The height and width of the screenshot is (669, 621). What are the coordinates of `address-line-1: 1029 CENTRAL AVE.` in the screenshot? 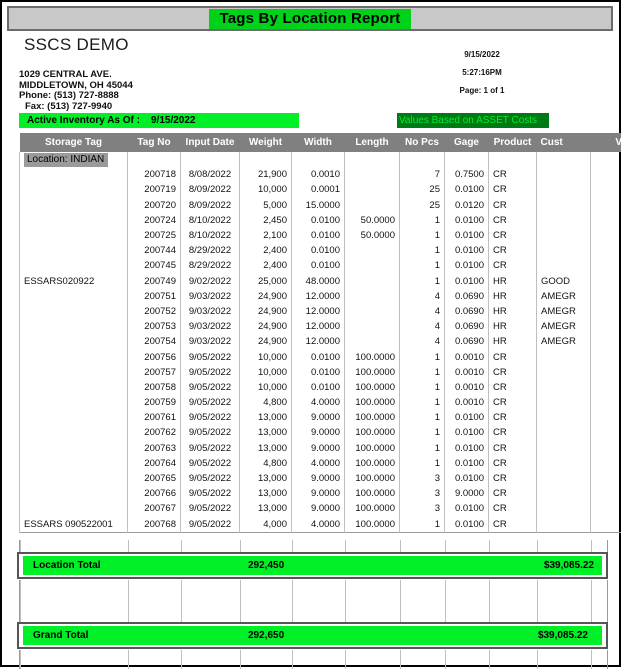 It's located at (76, 75).